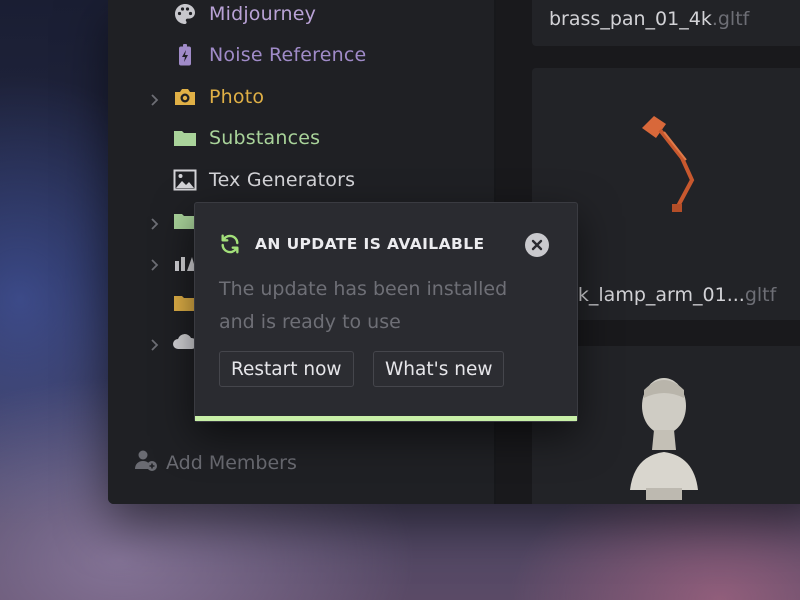 The image size is (800, 600). Describe the element at coordinates (282, 180) in the screenshot. I see `sidebar-item-label: Tex Generators` at that location.